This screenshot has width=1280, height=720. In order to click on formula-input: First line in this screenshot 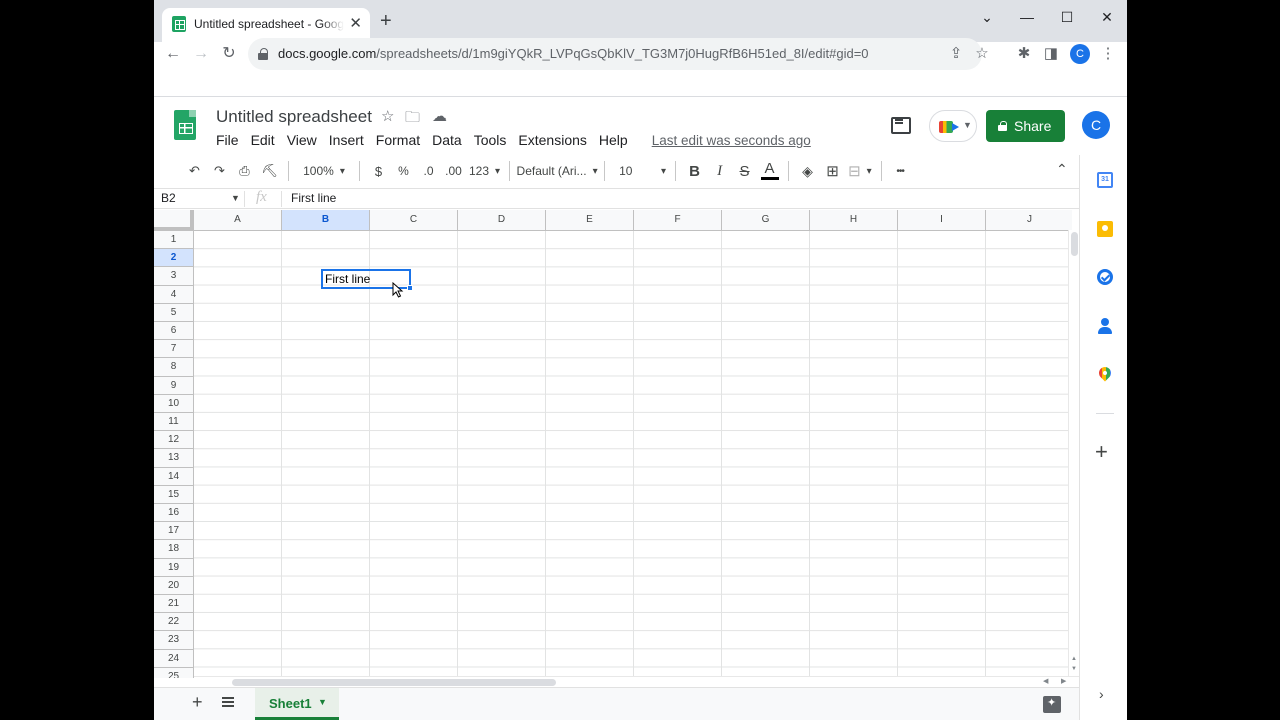, I will do `click(313, 198)`.